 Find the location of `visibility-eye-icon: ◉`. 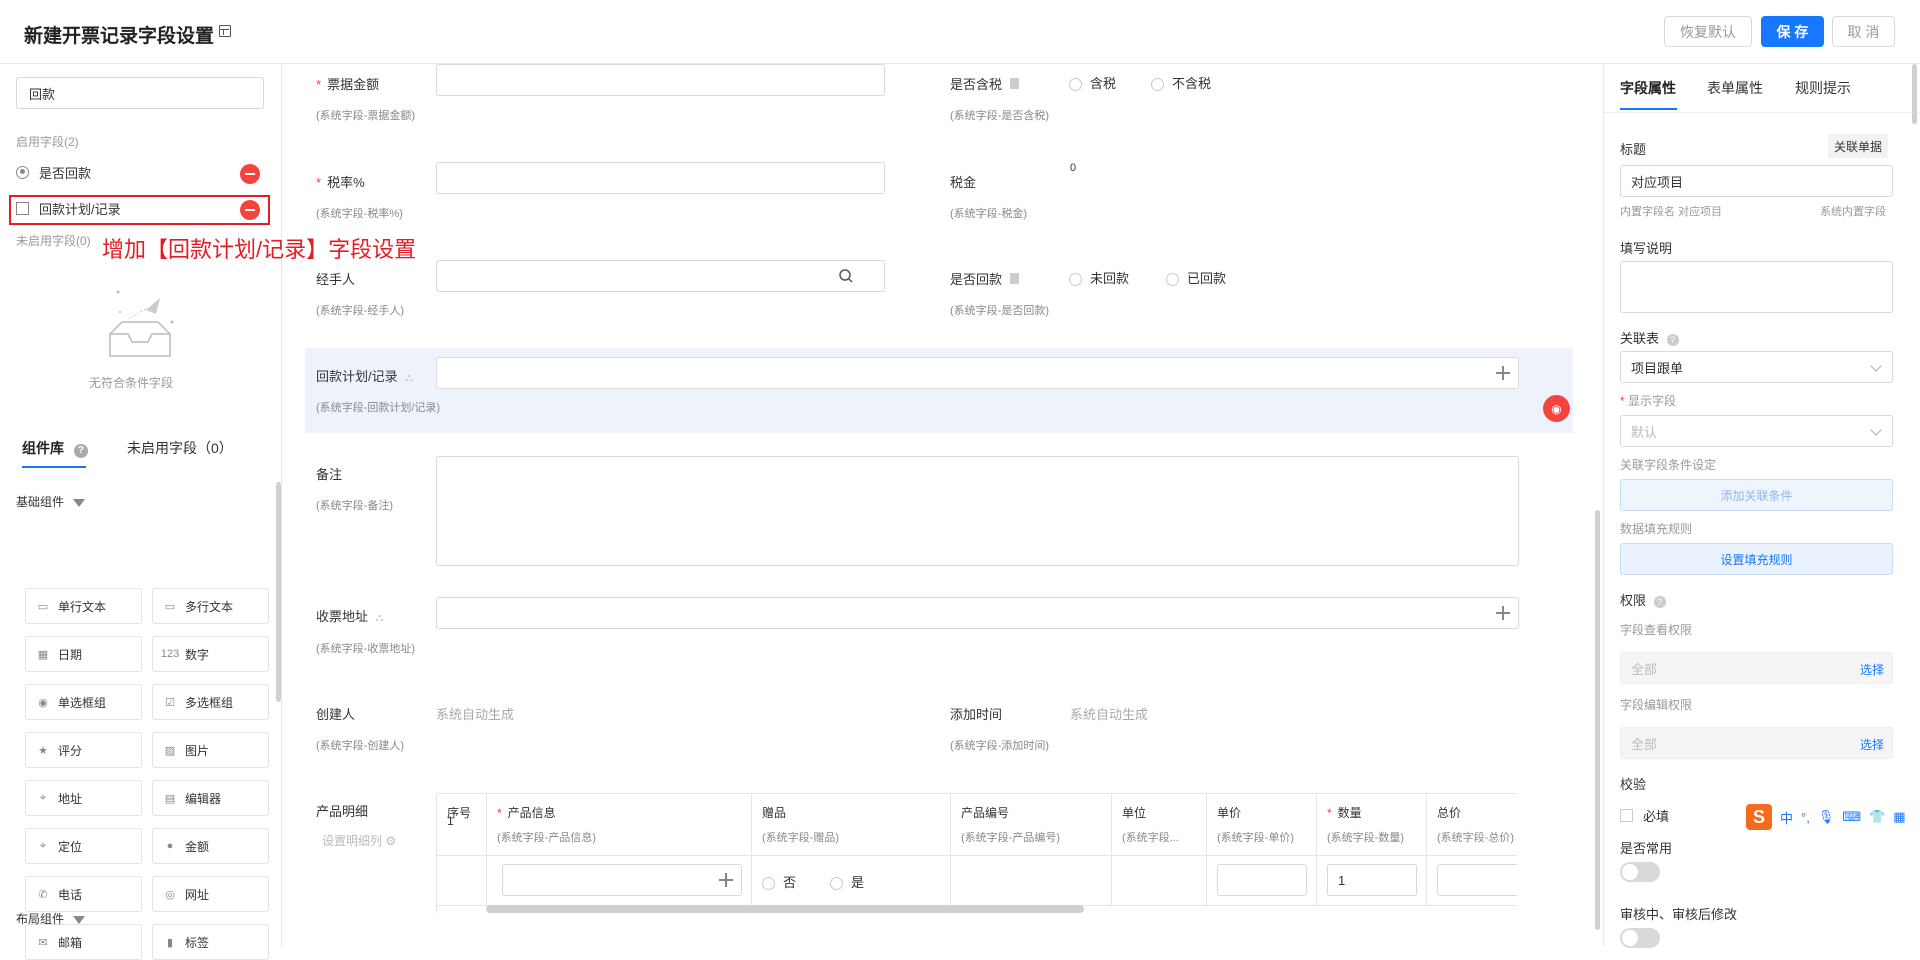

visibility-eye-icon: ◉ is located at coordinates (1556, 408).